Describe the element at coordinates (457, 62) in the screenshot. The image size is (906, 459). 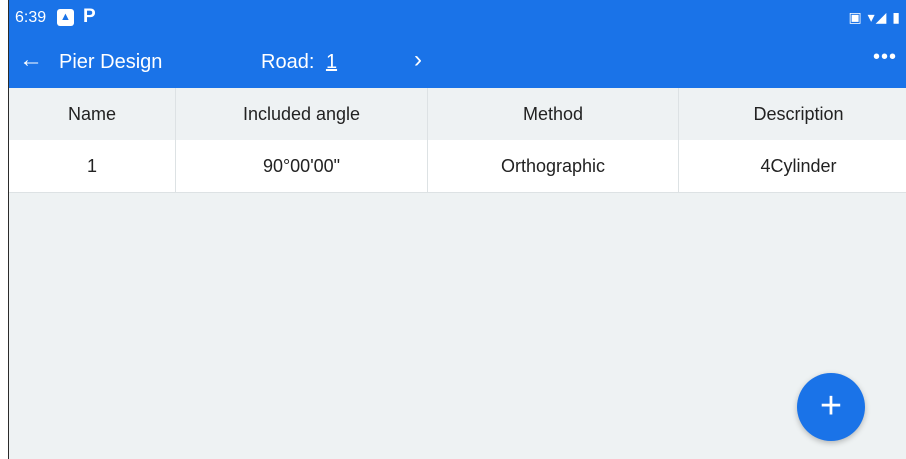
I see `app-toolbar: ← Pier Design Road: 1 › •••` at that location.